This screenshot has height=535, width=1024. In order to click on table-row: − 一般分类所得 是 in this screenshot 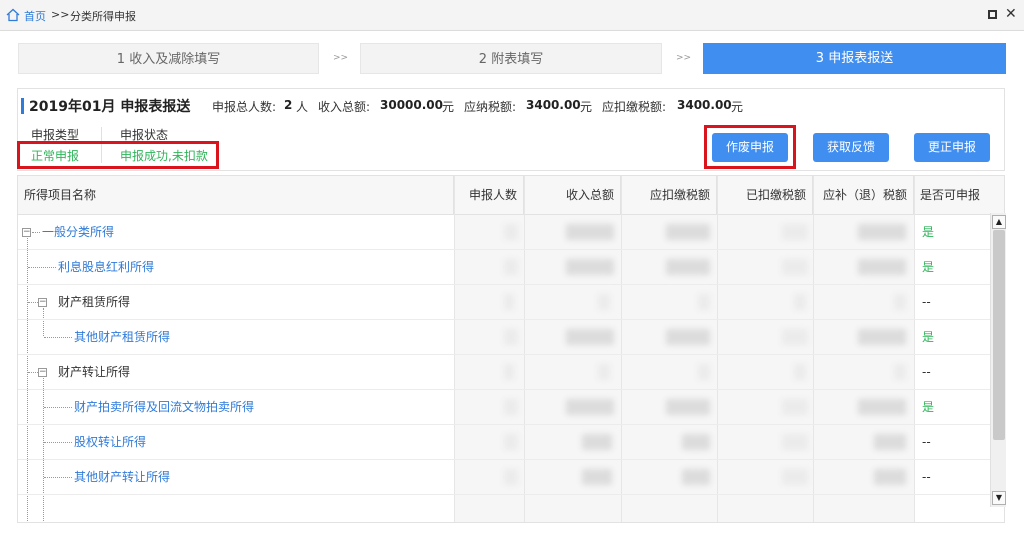, I will do `click(505, 232)`.